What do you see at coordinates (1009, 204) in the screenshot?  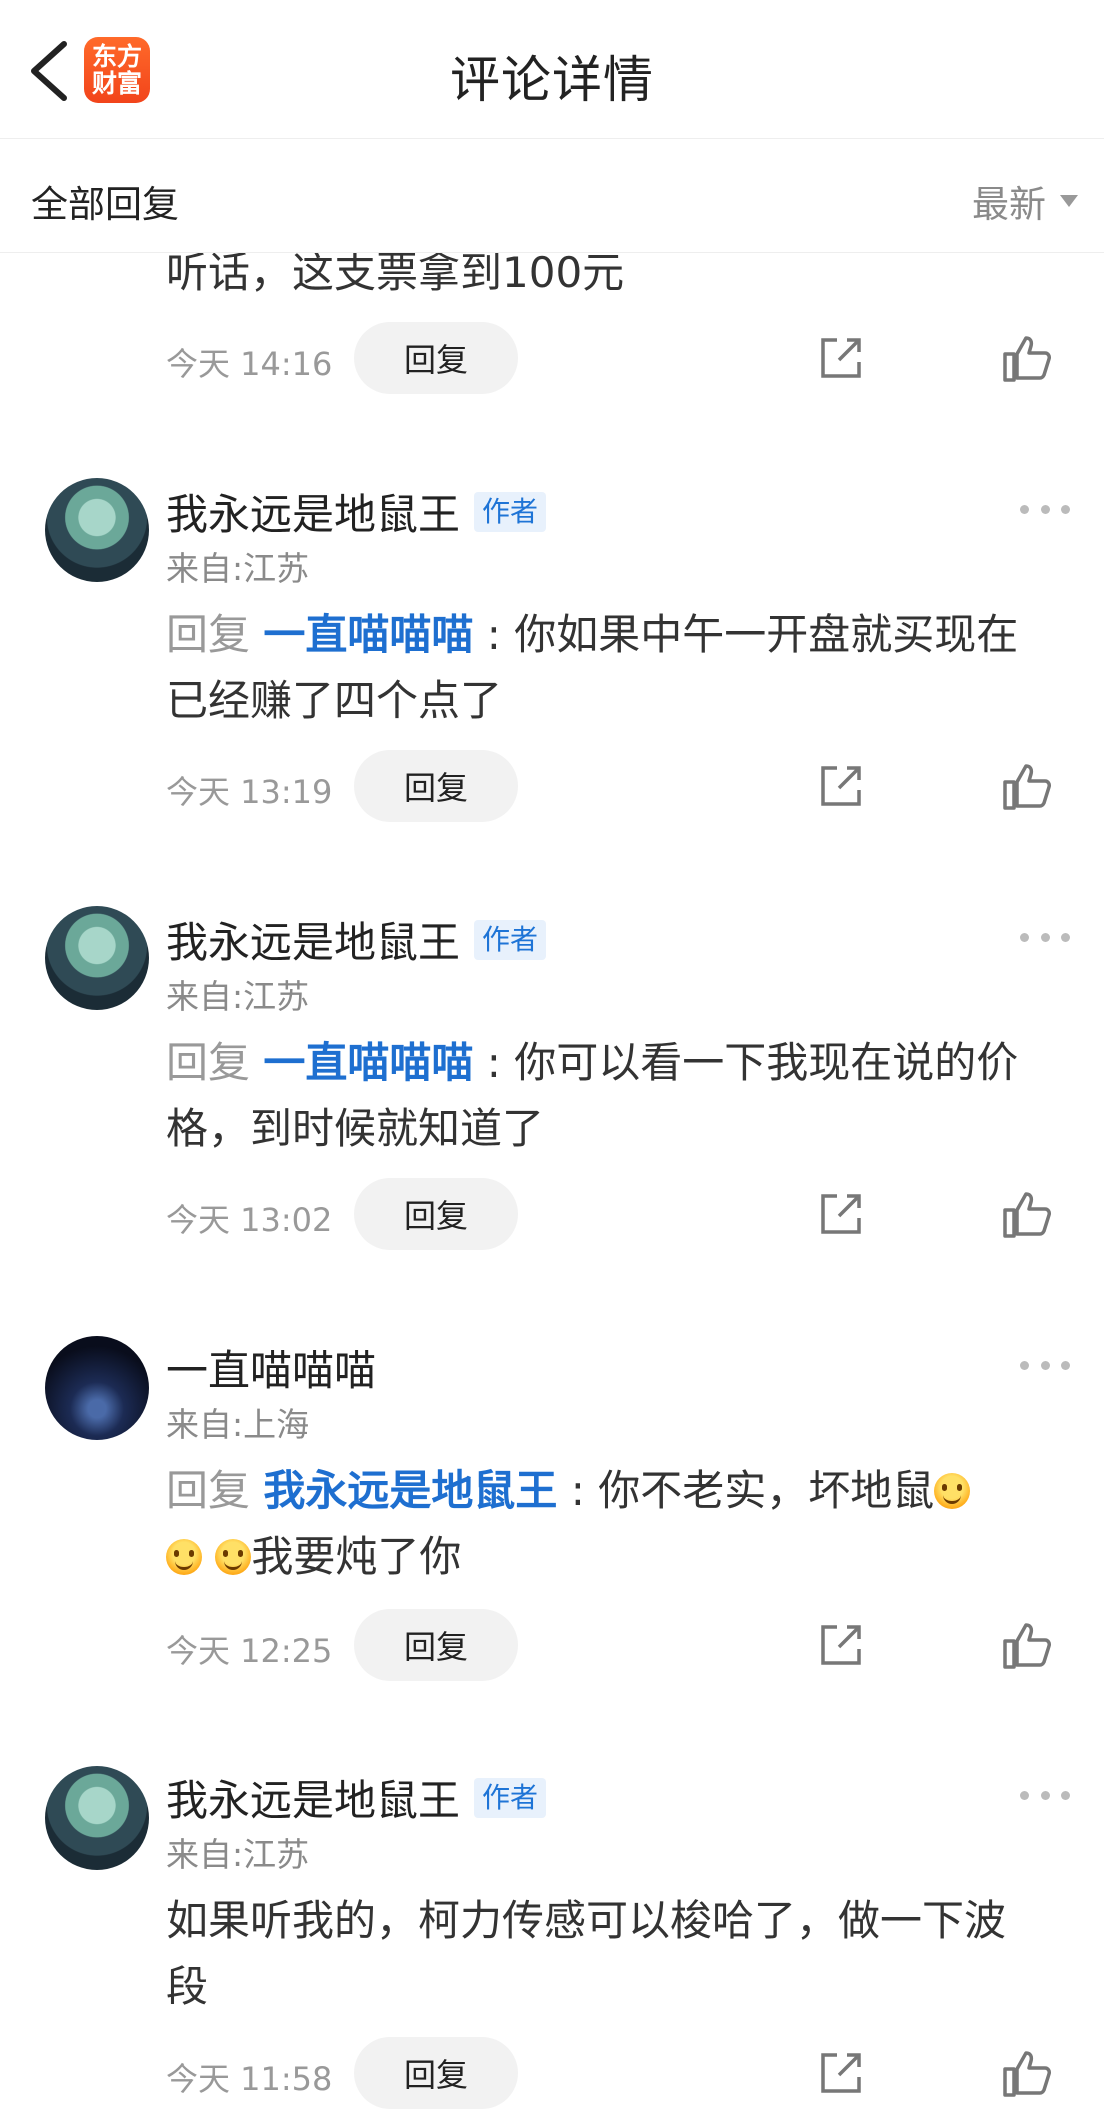 I see `sort-label: 最新` at bounding box center [1009, 204].